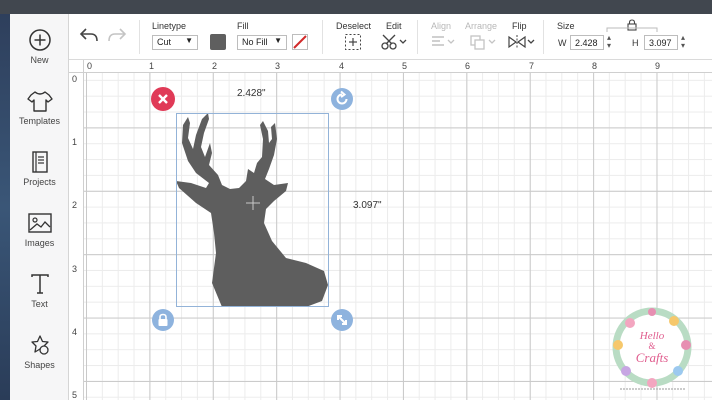  I want to click on flip-icon, so click(521, 42).